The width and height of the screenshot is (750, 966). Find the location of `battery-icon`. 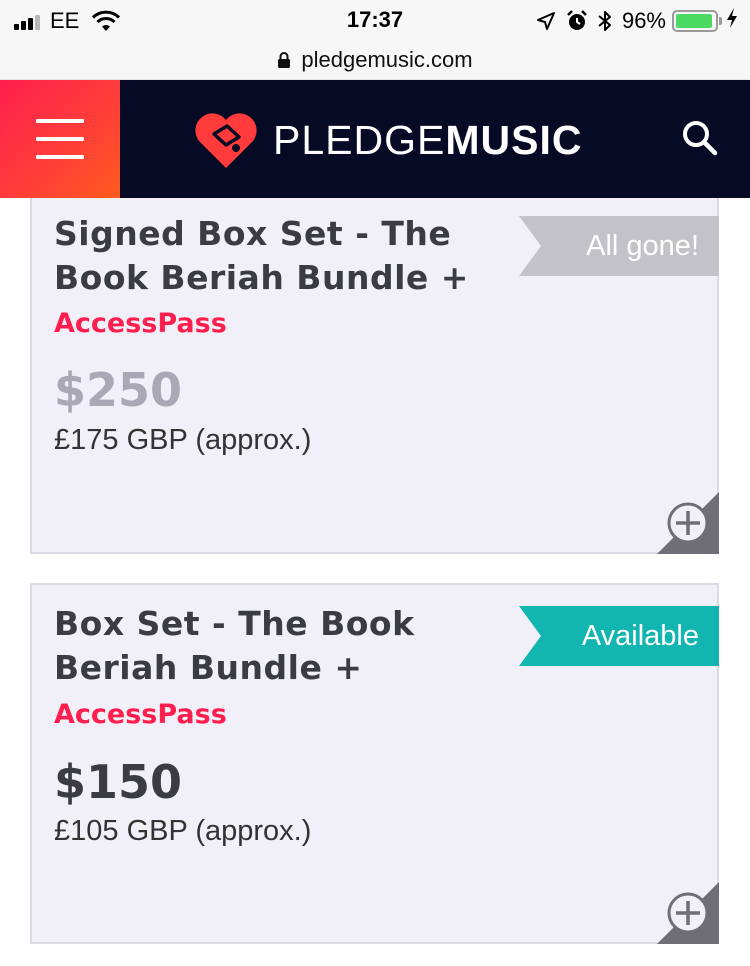

battery-icon is located at coordinates (697, 21).